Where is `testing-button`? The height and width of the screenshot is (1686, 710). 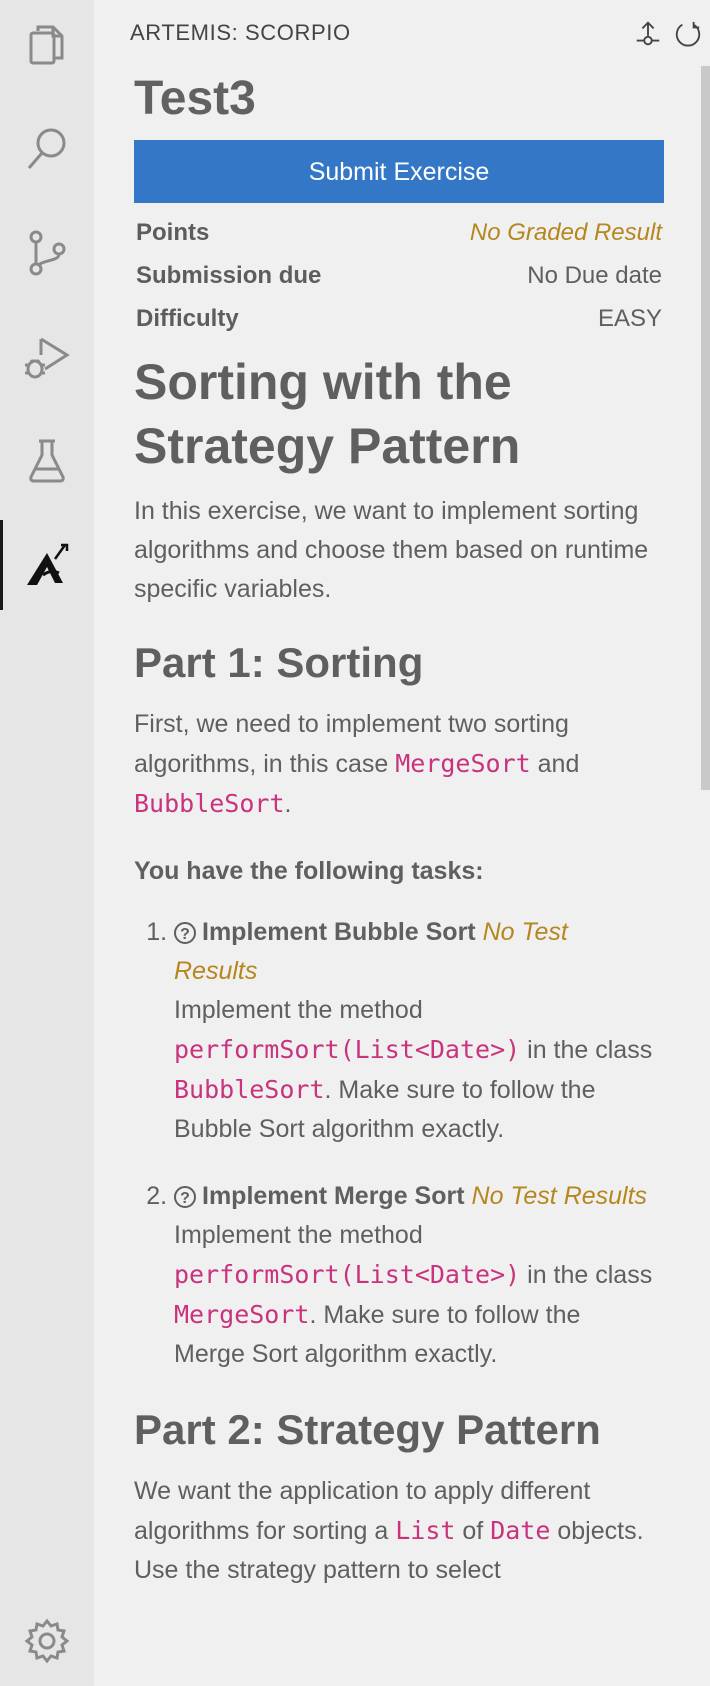 testing-button is located at coordinates (47, 461).